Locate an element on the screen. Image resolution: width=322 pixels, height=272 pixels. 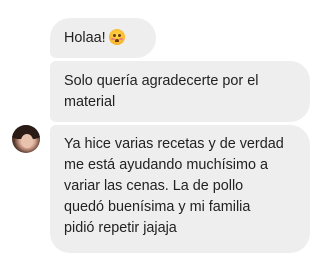
sender-avatar is located at coordinates (26, 139).